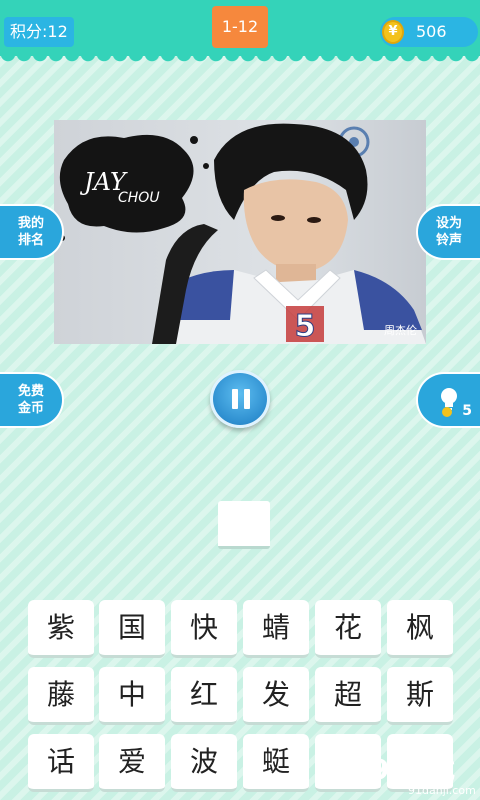 This screenshot has width=480, height=800. What do you see at coordinates (447, 412) in the screenshot?
I see `coin-dot-icon` at bounding box center [447, 412].